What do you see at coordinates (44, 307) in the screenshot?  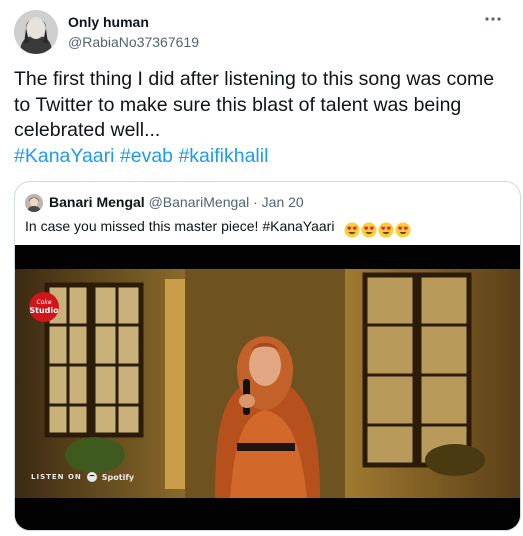 I see `coke-studio-logo: Coke Studio` at bounding box center [44, 307].